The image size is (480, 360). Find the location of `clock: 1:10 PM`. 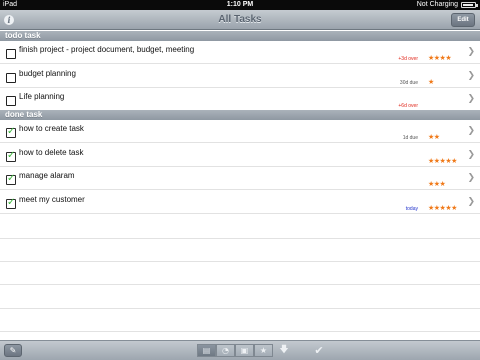

clock: 1:10 PM is located at coordinates (240, 4).